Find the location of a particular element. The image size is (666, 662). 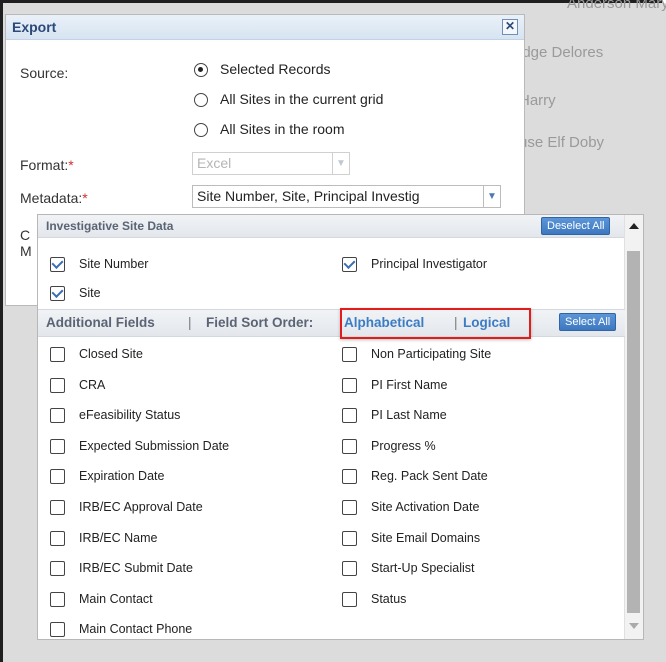

field-label: Non Participating Site is located at coordinates (431, 354).